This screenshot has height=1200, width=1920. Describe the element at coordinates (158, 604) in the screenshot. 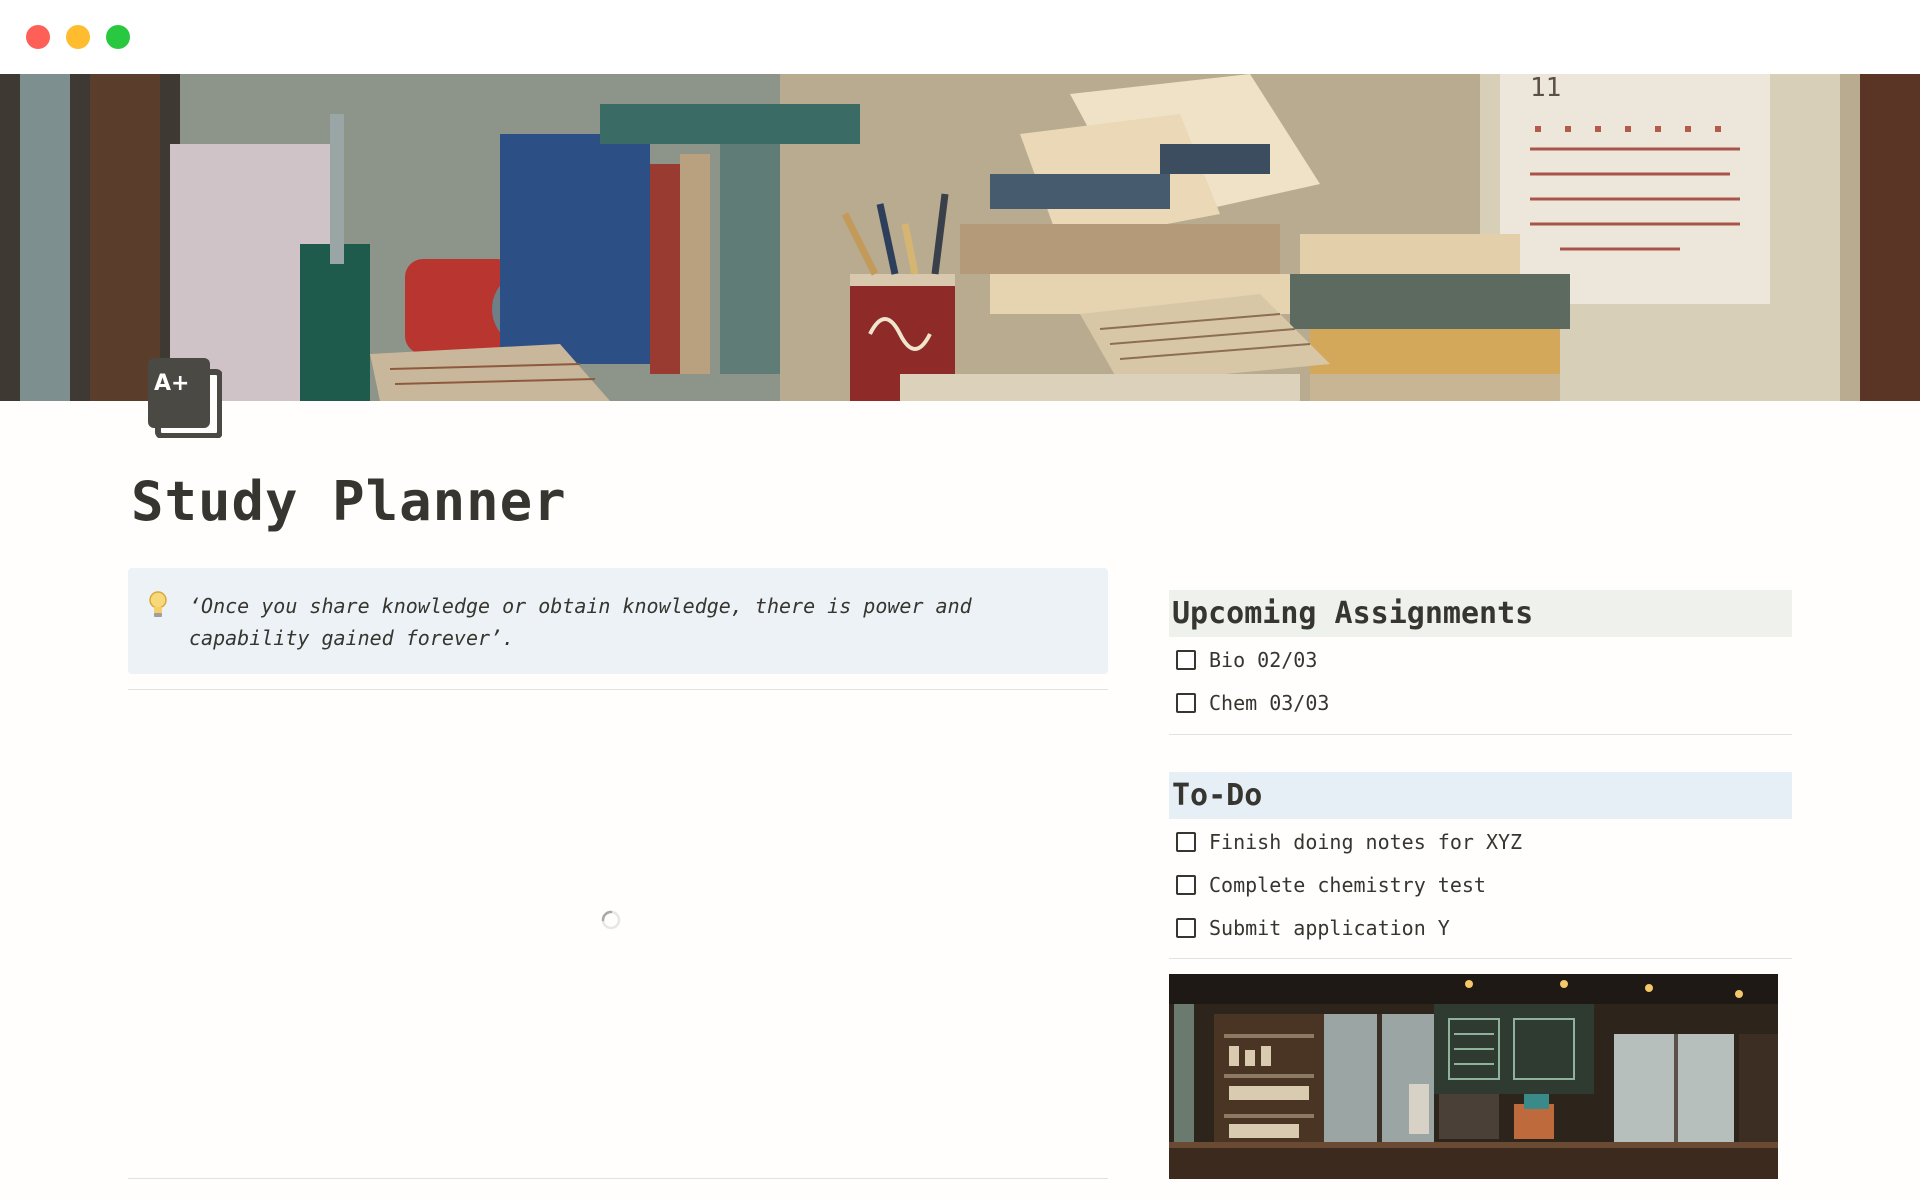

I see `lightbulb-icon` at that location.